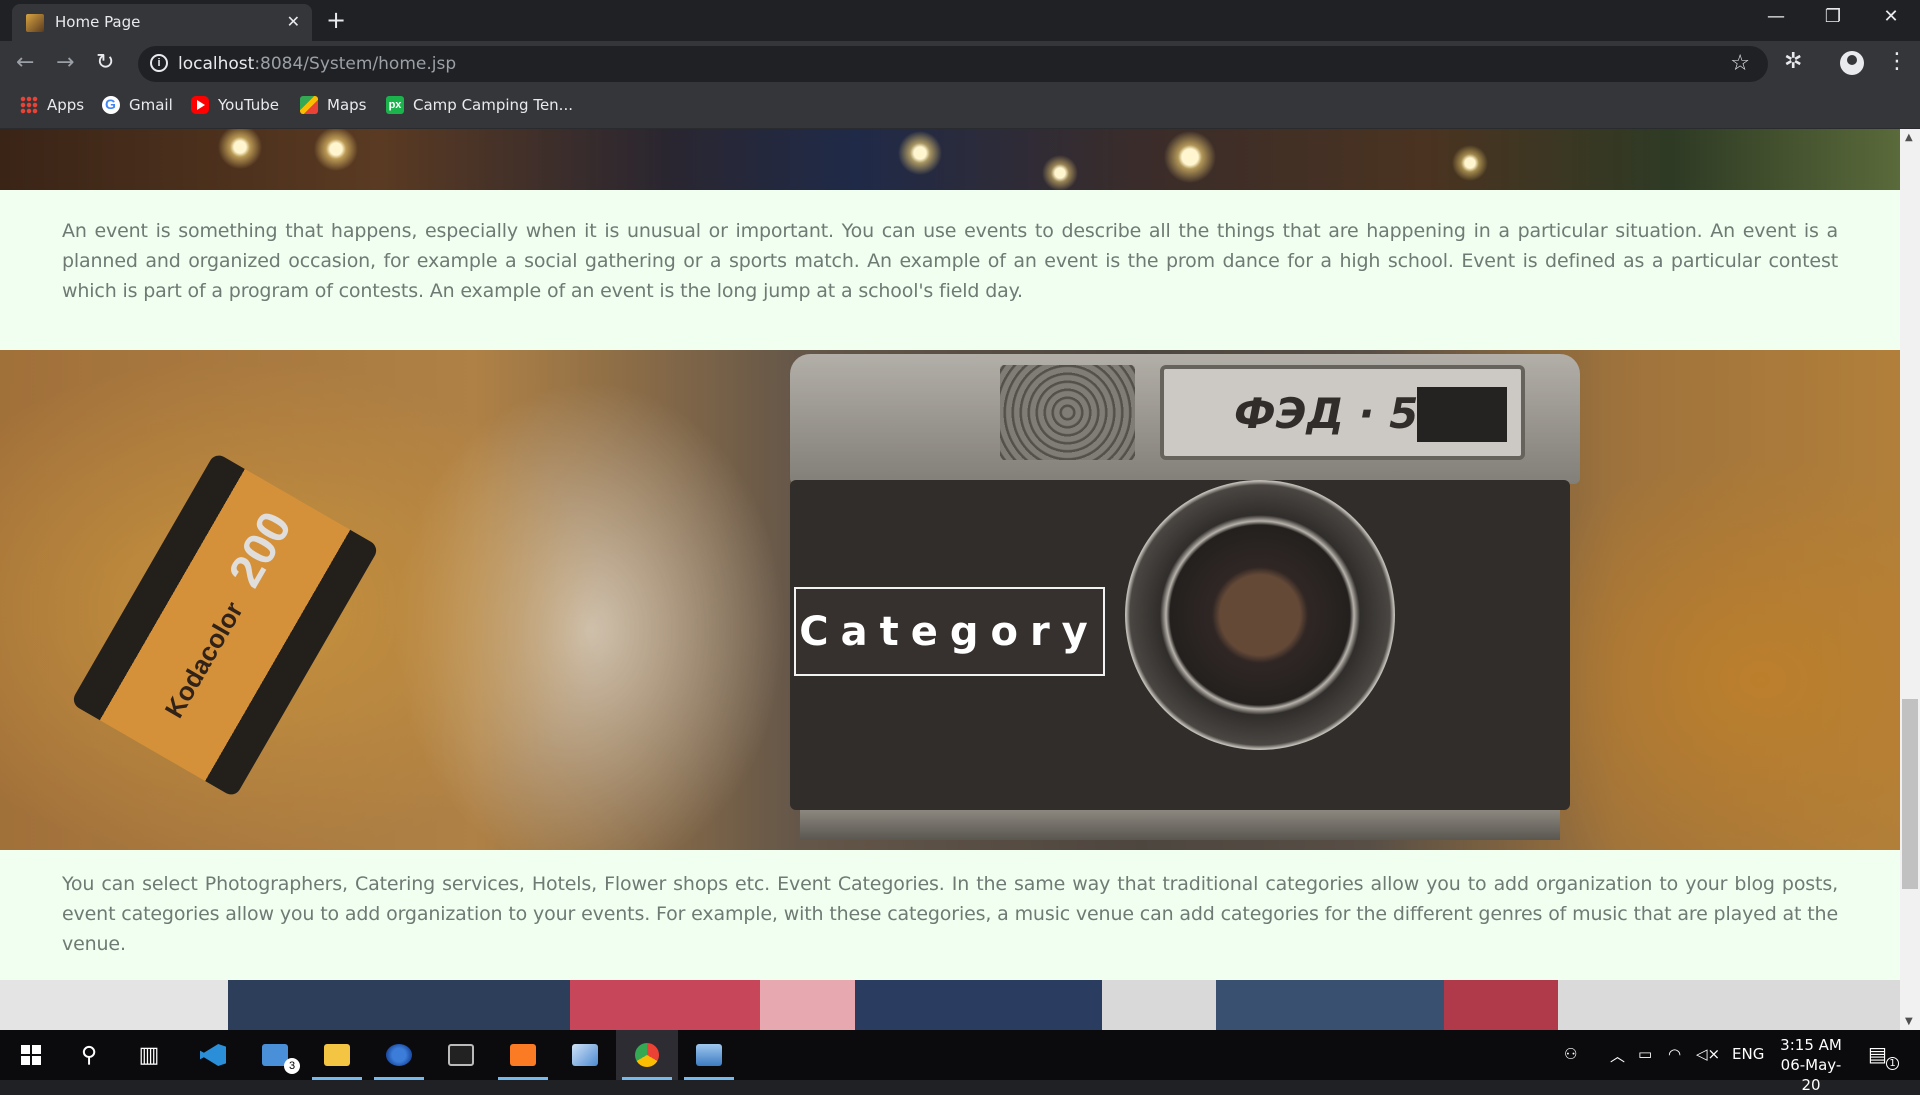 This screenshot has width=1920, height=1095. Describe the element at coordinates (275, 1055) in the screenshot. I see `taskbar-mail` at that location.